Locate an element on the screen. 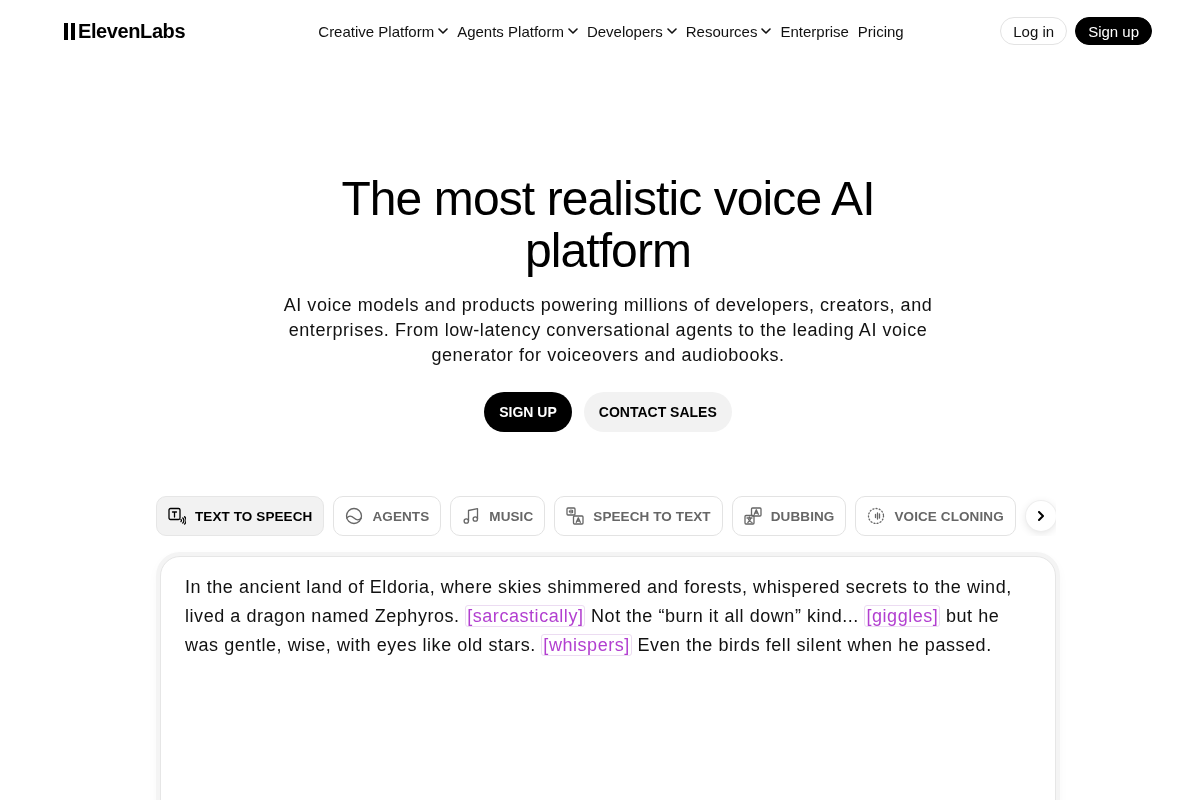 Image resolution: width=1200 pixels, height=800 pixels. logo-mark-icon is located at coordinates (69, 31).